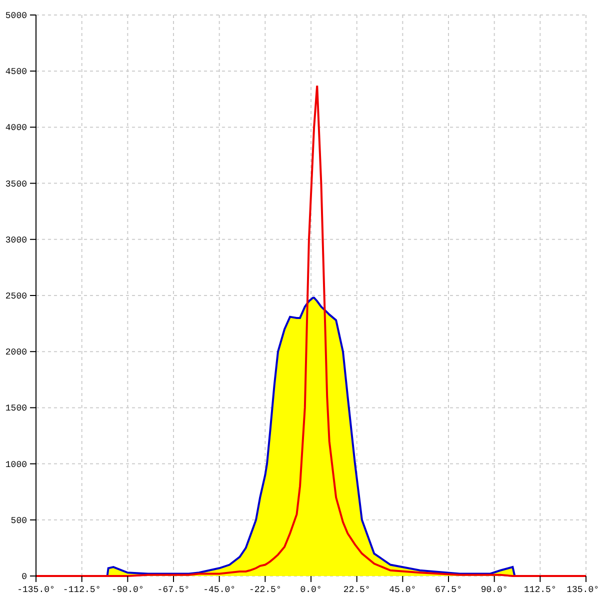 The width and height of the screenshot is (600, 600). Describe the element at coordinates (265, 590) in the screenshot. I see `tick-label: -22.5°` at that location.